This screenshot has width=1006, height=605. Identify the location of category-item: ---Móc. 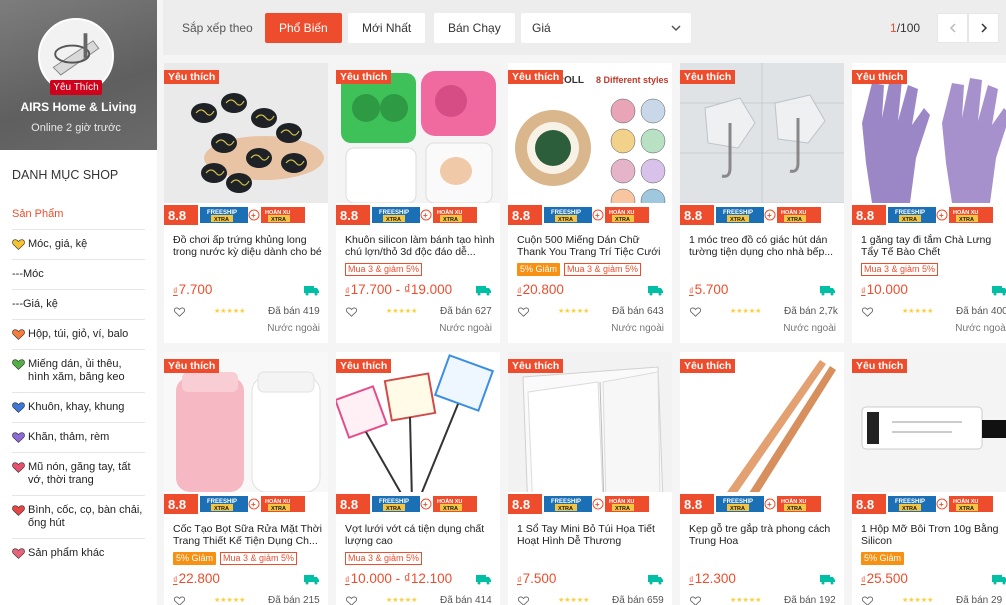
(78, 275).